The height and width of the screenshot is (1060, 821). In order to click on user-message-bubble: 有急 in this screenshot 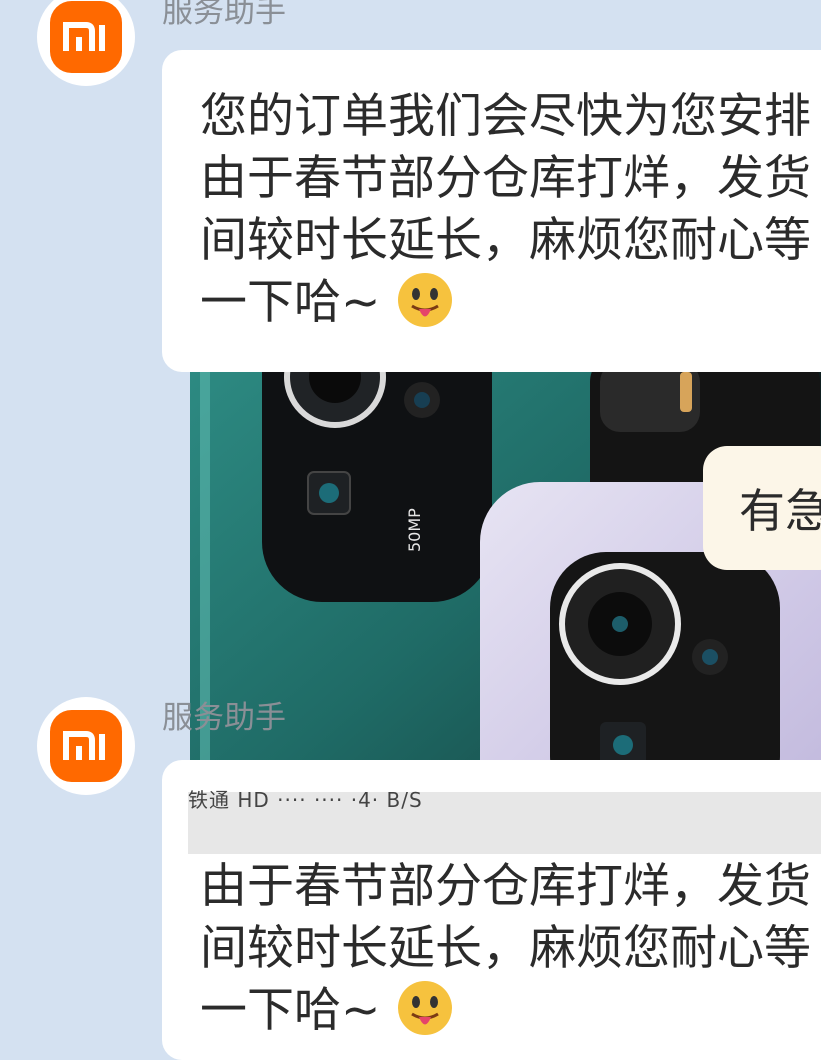, I will do `click(762, 508)`.